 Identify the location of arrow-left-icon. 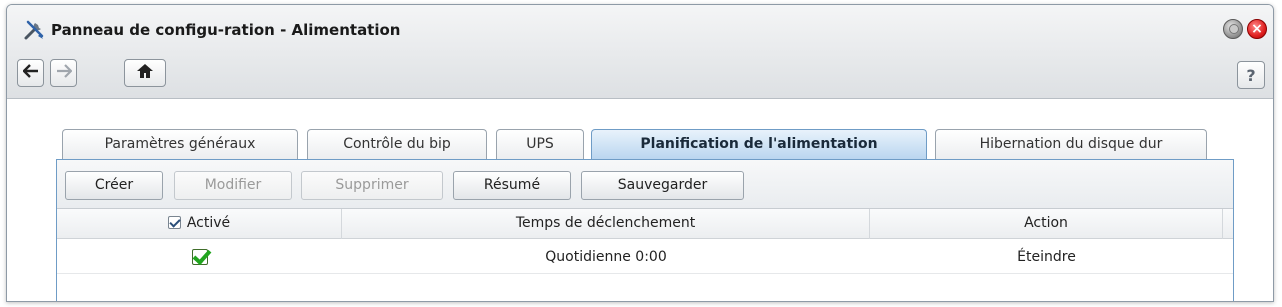
(30, 73).